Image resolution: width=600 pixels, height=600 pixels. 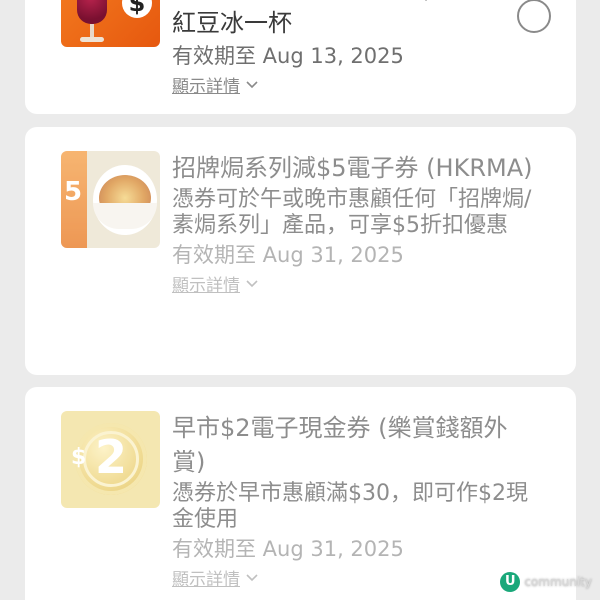 What do you see at coordinates (73, 192) in the screenshot?
I see `promo-strip-number: 5` at bounding box center [73, 192].